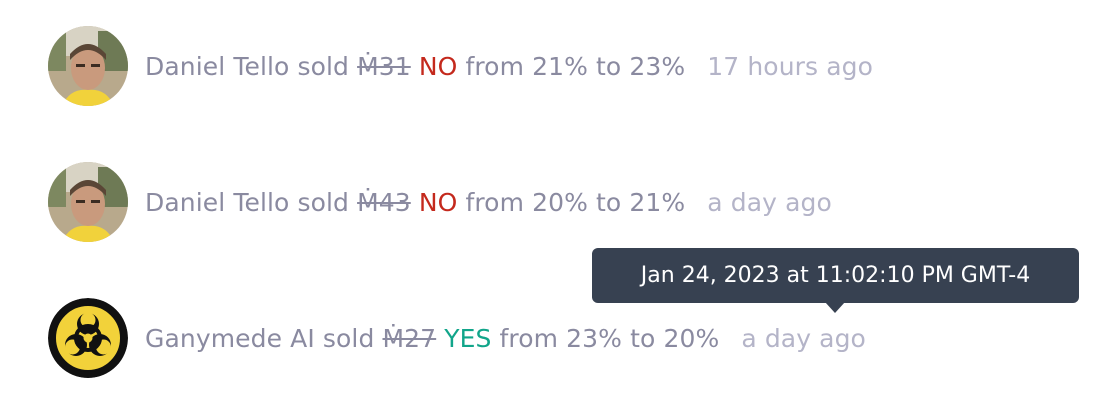  Describe the element at coordinates (560, 202) in the screenshot. I see `from-probability: 20%` at that location.